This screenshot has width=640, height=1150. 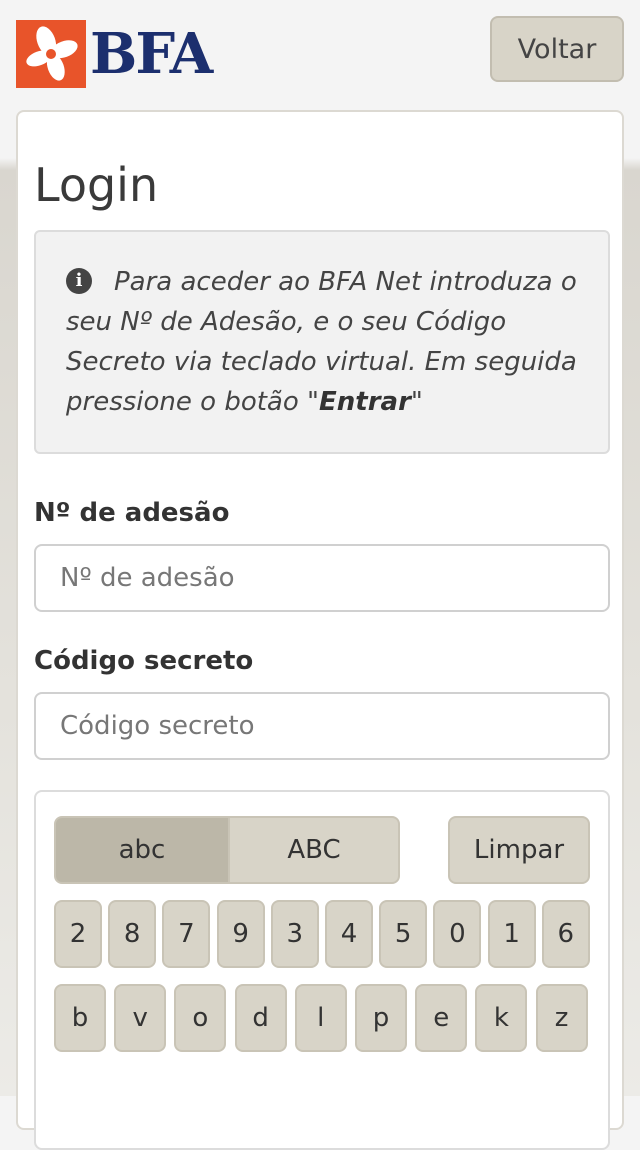 I want to click on secret-code-label: Código secreto, so click(x=144, y=661).